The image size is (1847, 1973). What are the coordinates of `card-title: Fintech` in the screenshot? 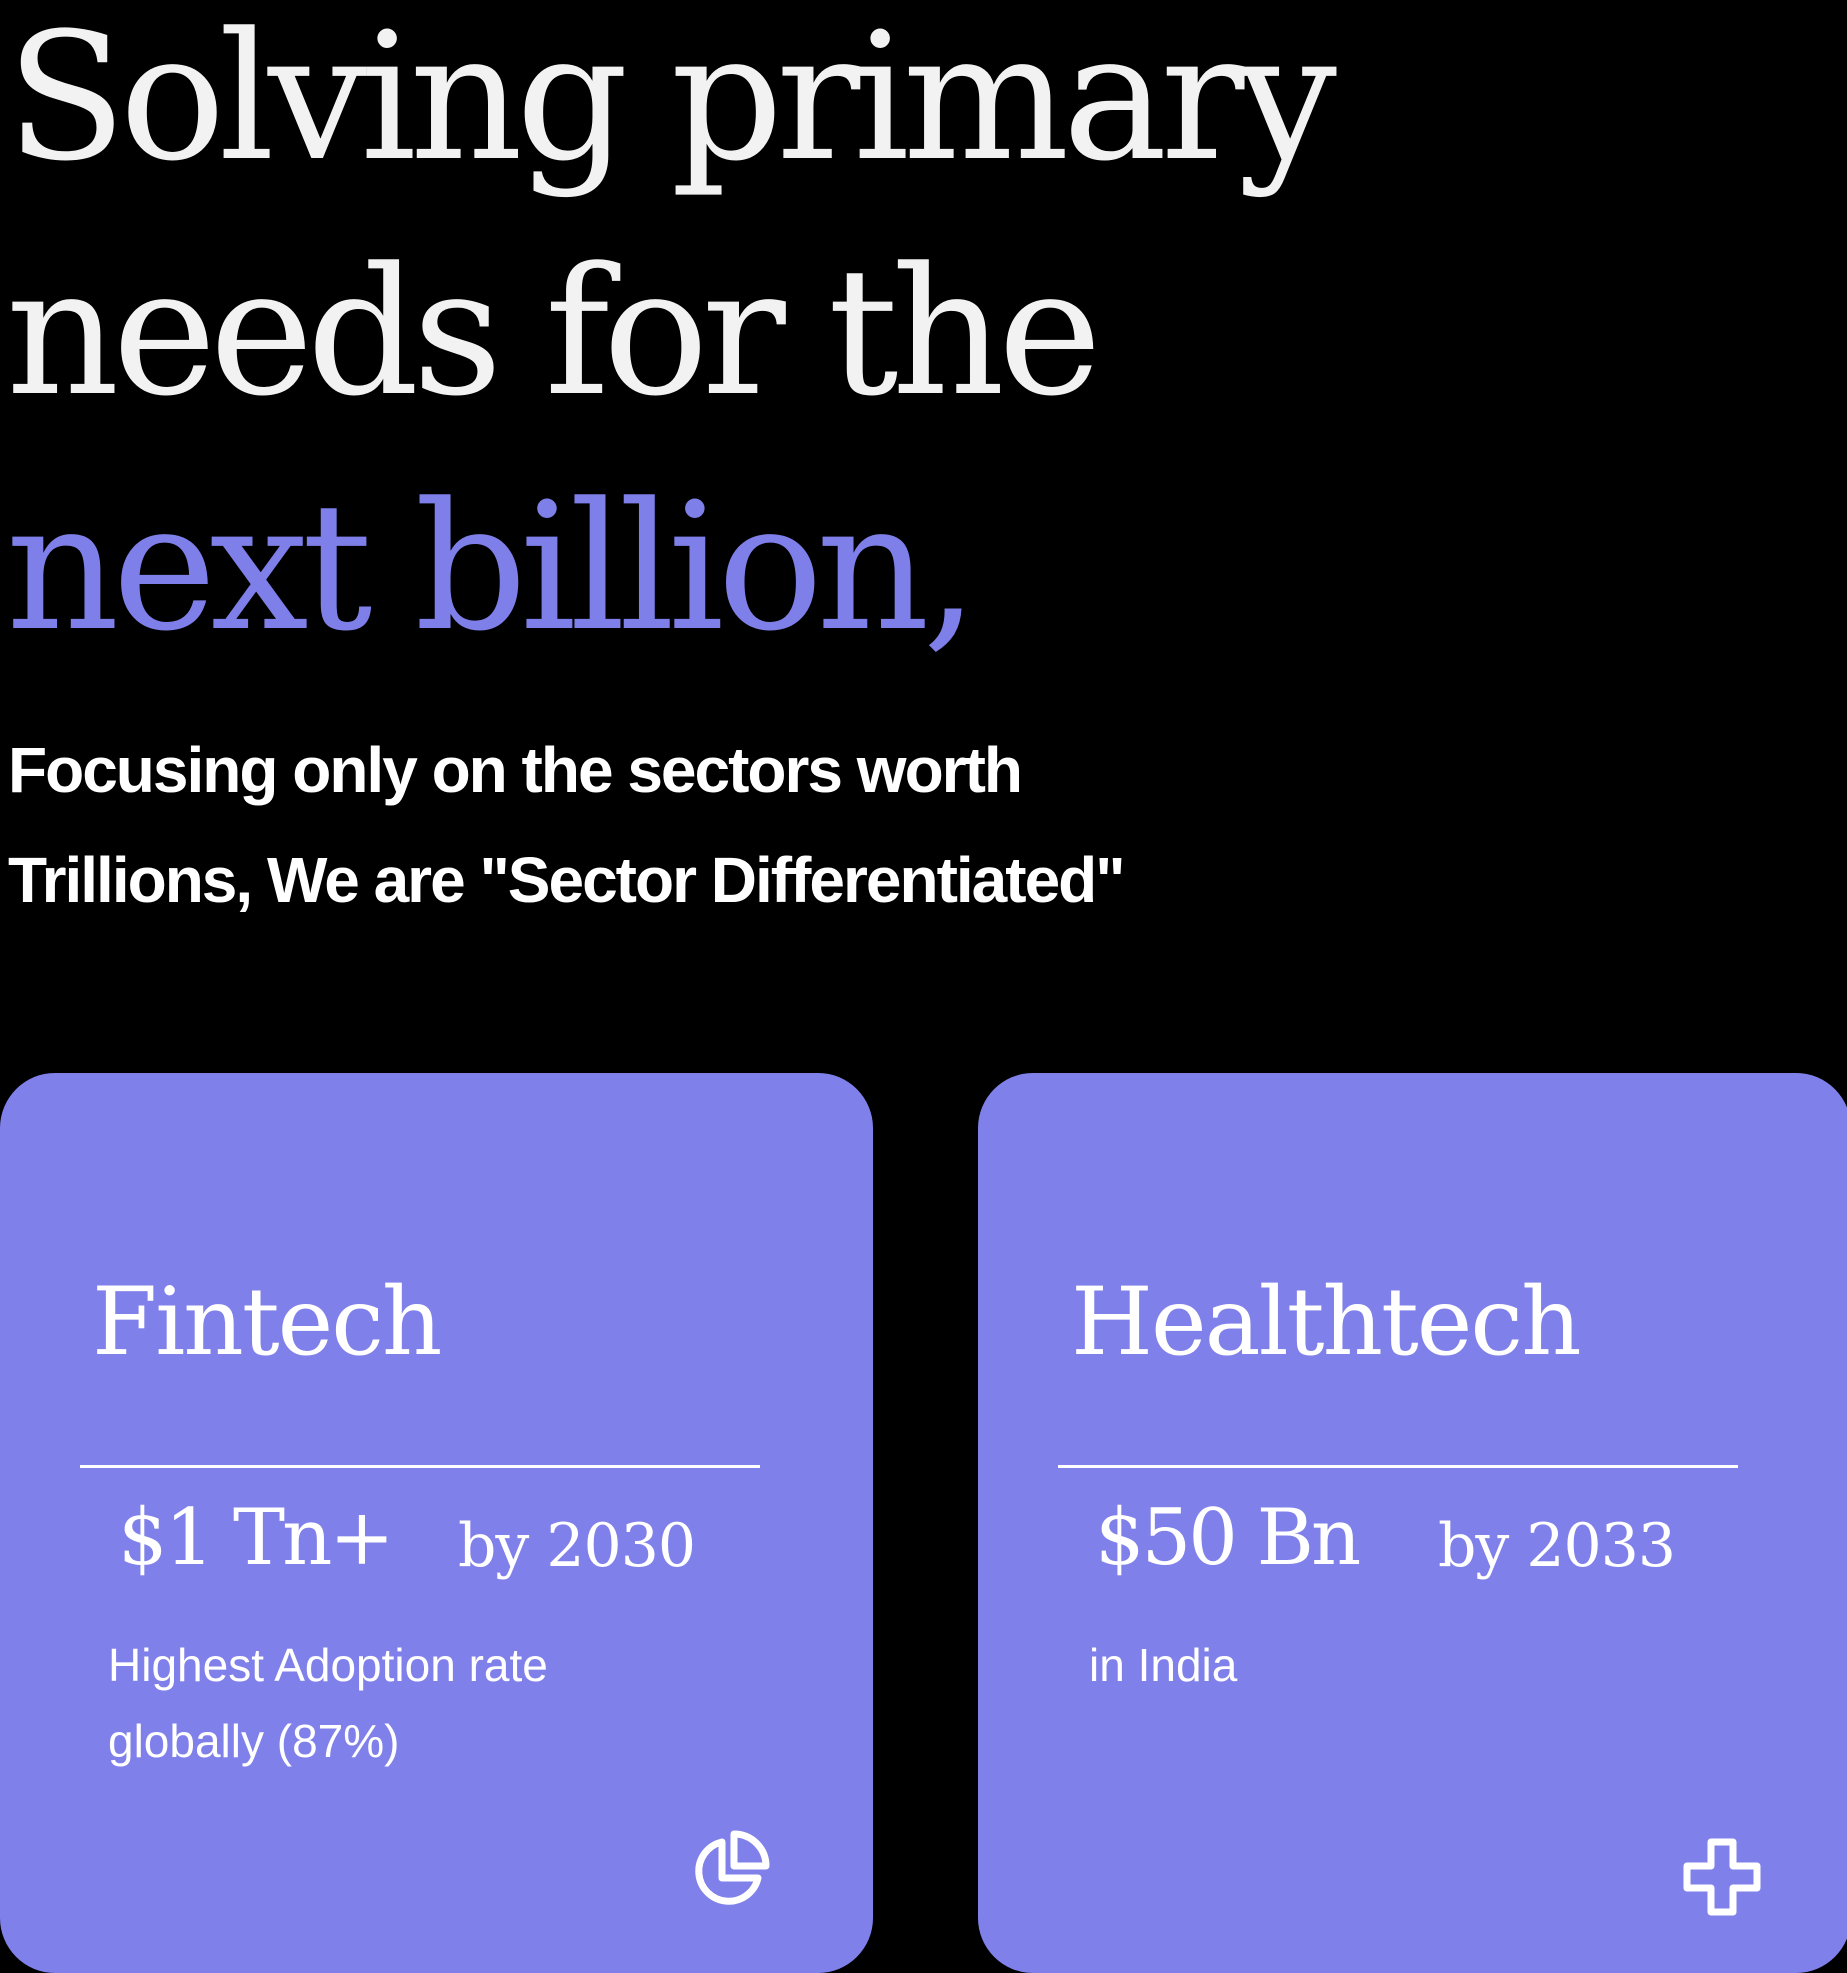 It's located at (267, 1322).